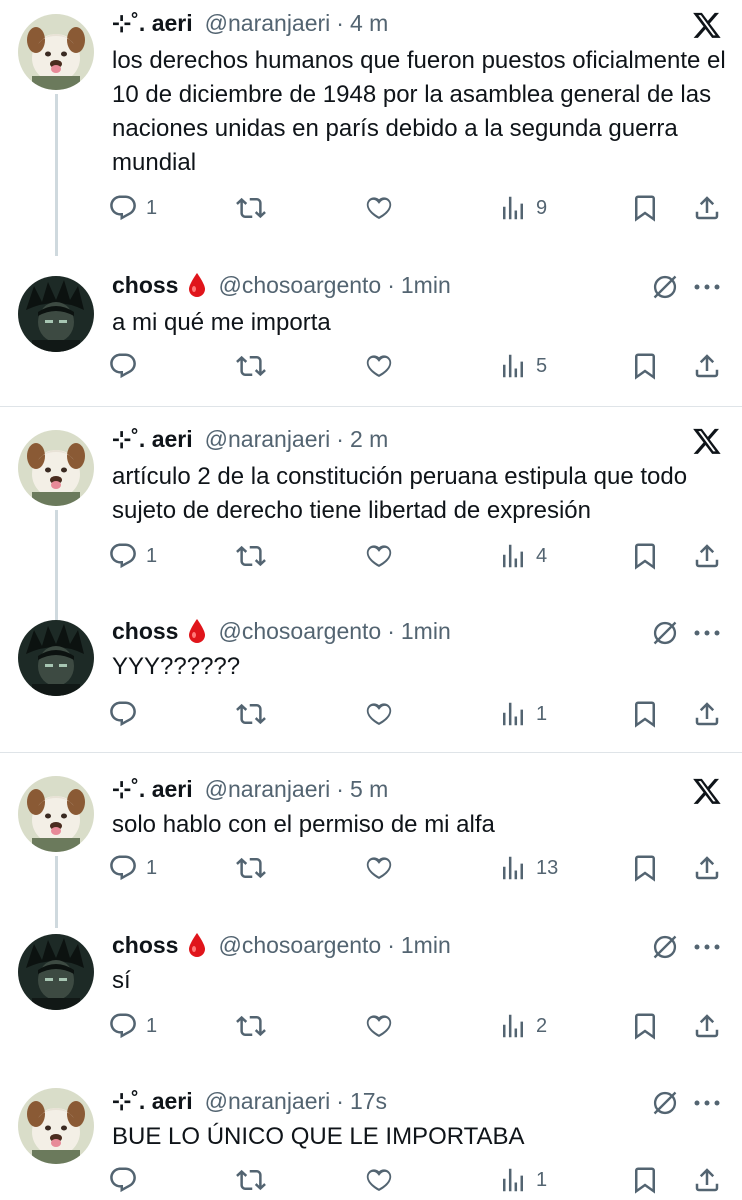  Describe the element at coordinates (368, 1101) in the screenshot. I see `timestamp: 17s` at that location.